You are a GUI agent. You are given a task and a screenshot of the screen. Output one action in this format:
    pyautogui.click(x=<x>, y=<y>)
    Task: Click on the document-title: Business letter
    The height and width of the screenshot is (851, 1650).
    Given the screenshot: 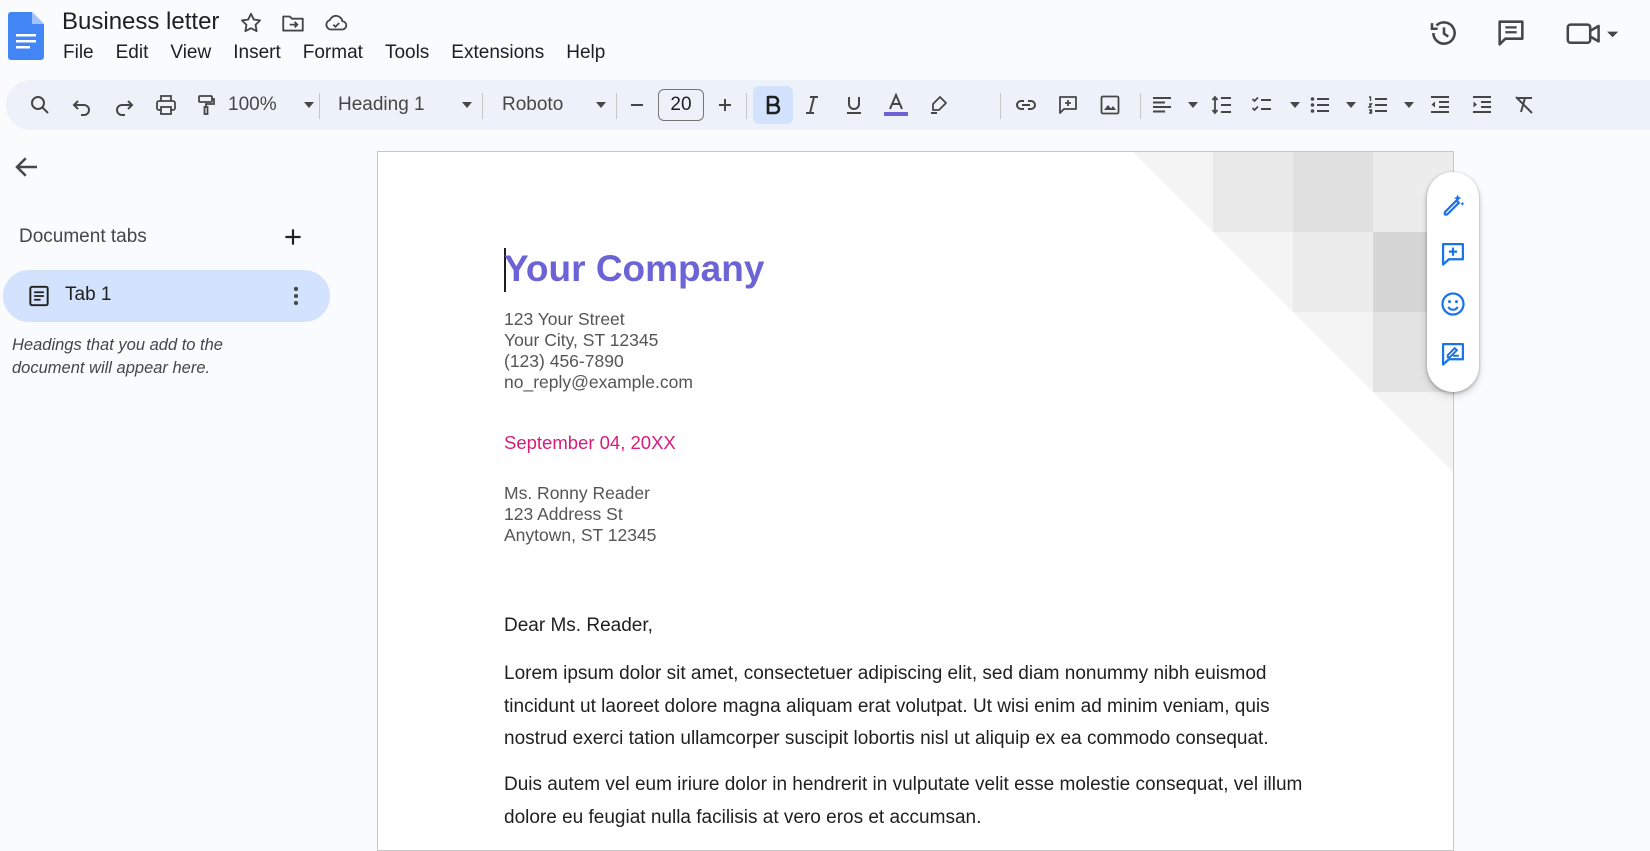 What is the action you would take?
    pyautogui.click(x=140, y=22)
    